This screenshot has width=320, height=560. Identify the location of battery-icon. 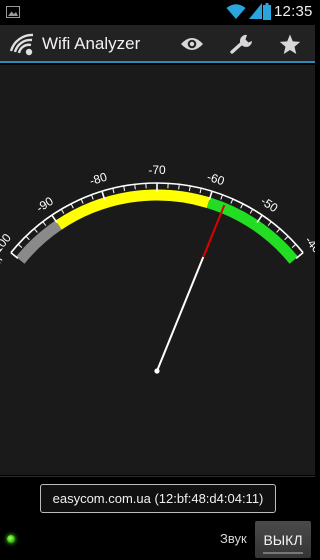
(267, 11).